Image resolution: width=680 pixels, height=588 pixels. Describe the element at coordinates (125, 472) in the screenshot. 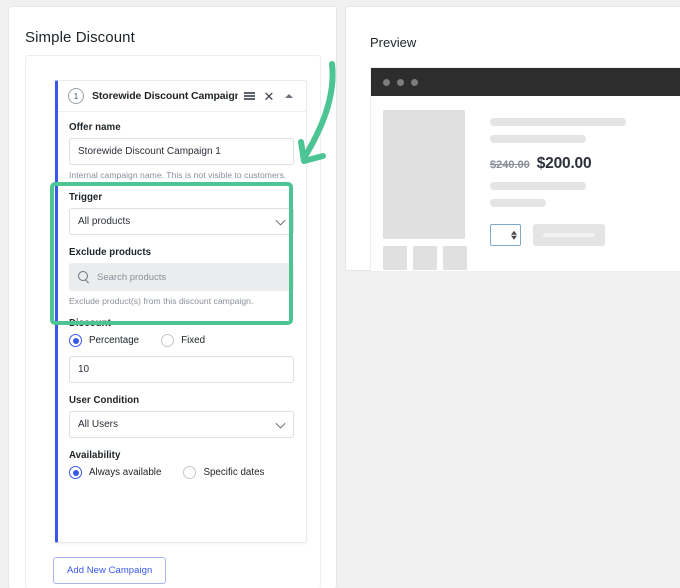

I see `radio-always-available-label: Always available` at that location.